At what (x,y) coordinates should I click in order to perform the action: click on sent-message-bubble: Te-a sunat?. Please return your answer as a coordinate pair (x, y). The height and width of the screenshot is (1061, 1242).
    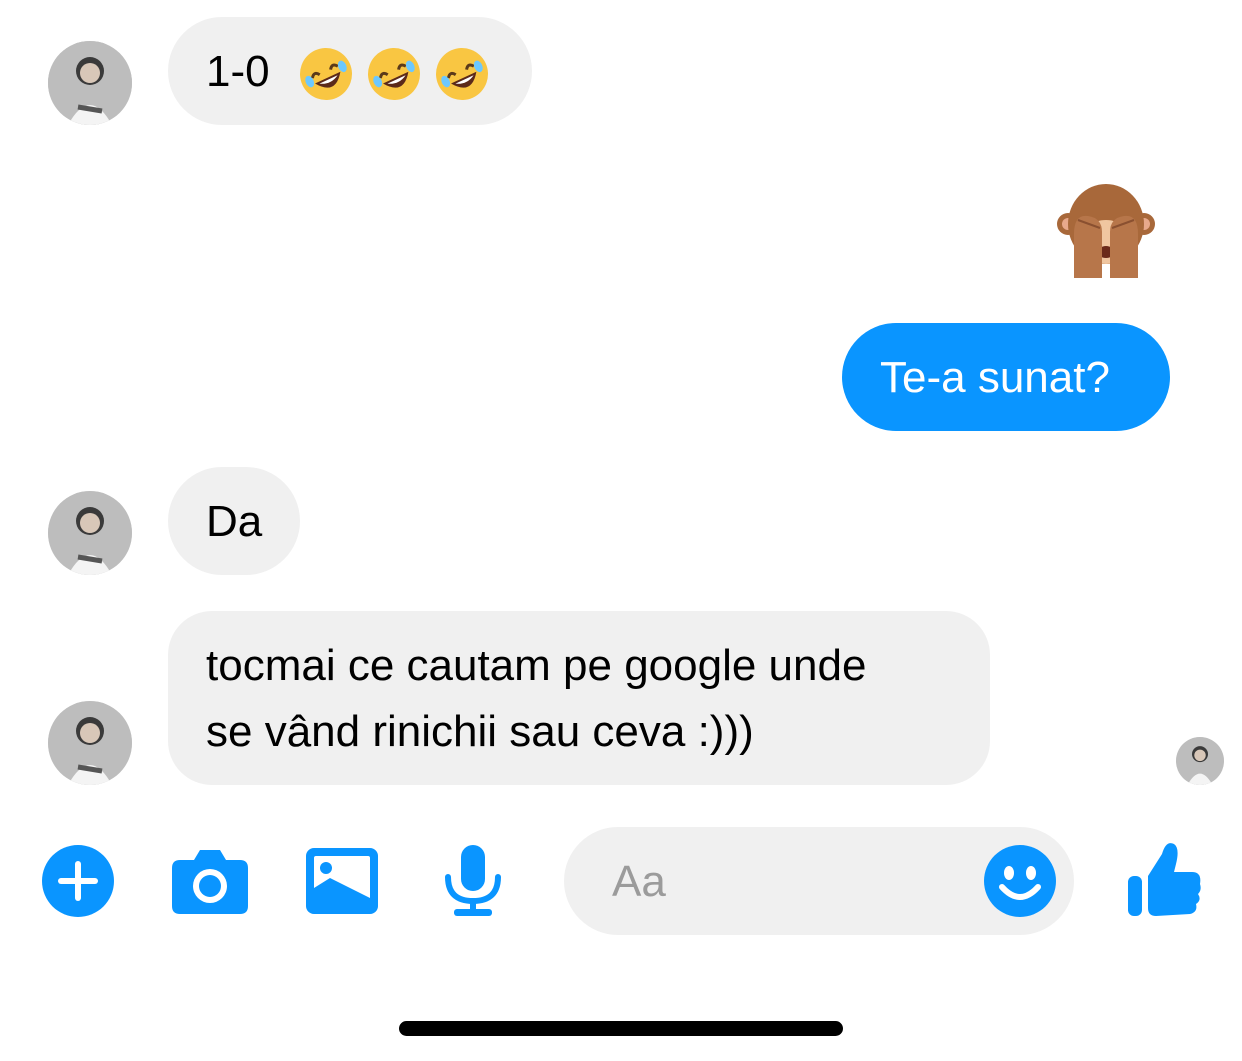
    Looking at the image, I should click on (1006, 377).